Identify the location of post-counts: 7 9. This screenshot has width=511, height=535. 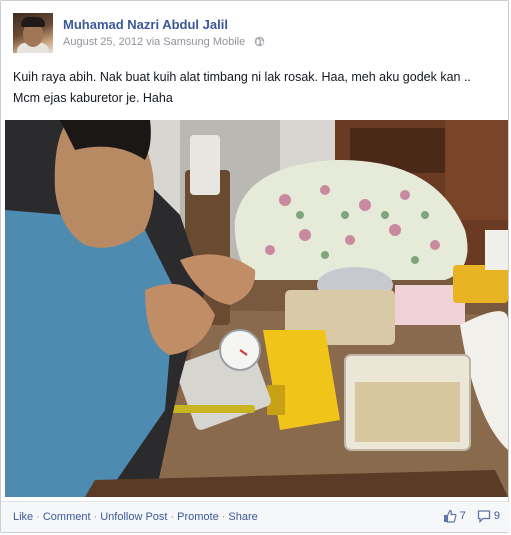
(467, 517).